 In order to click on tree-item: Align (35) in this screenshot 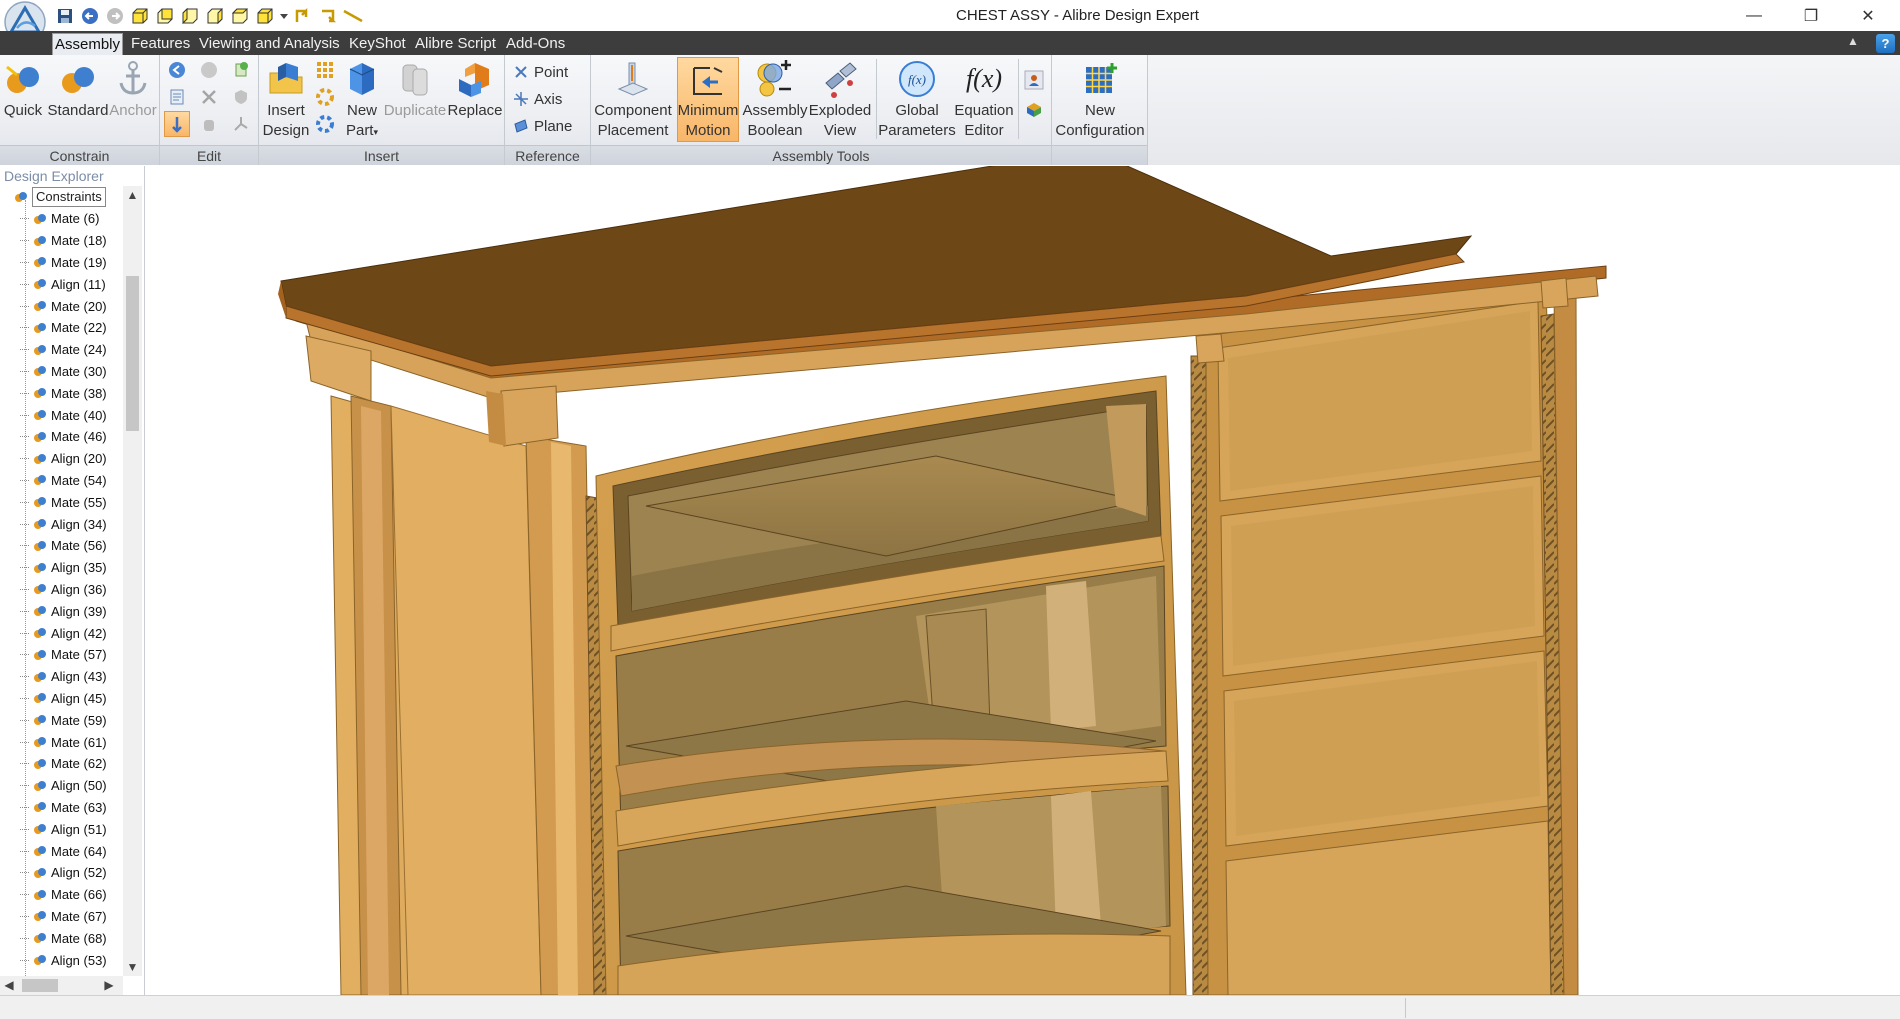, I will do `click(63, 568)`.